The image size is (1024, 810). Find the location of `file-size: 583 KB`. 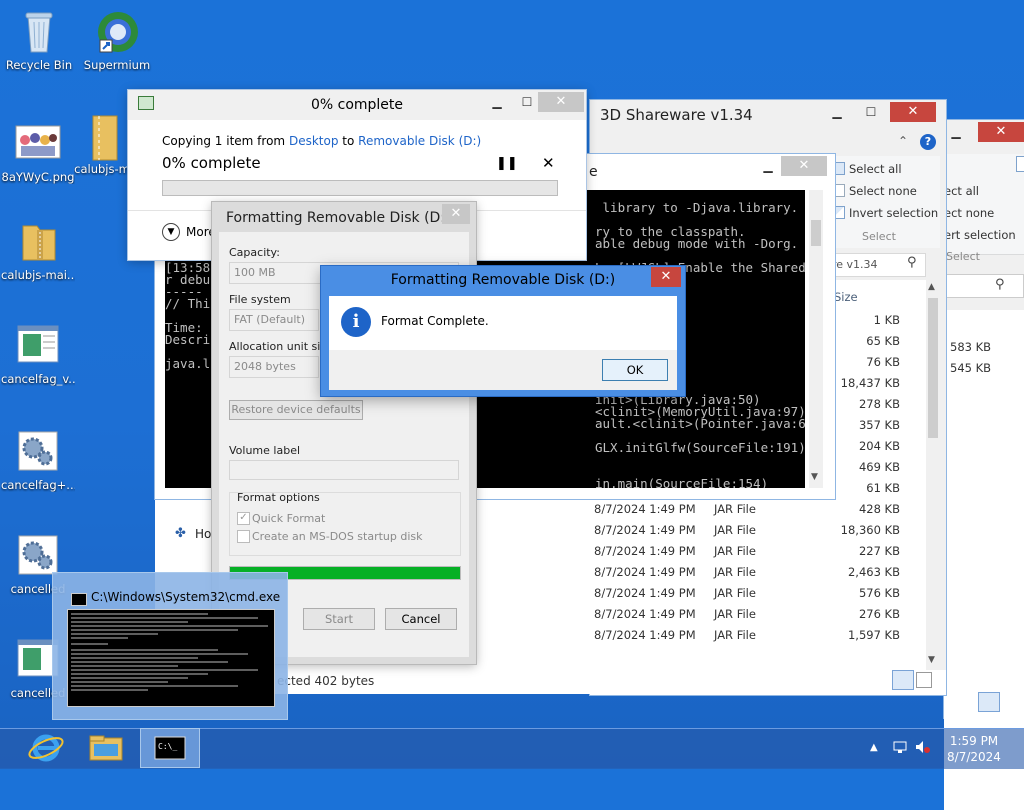

file-size: 583 KB is located at coordinates (971, 347).